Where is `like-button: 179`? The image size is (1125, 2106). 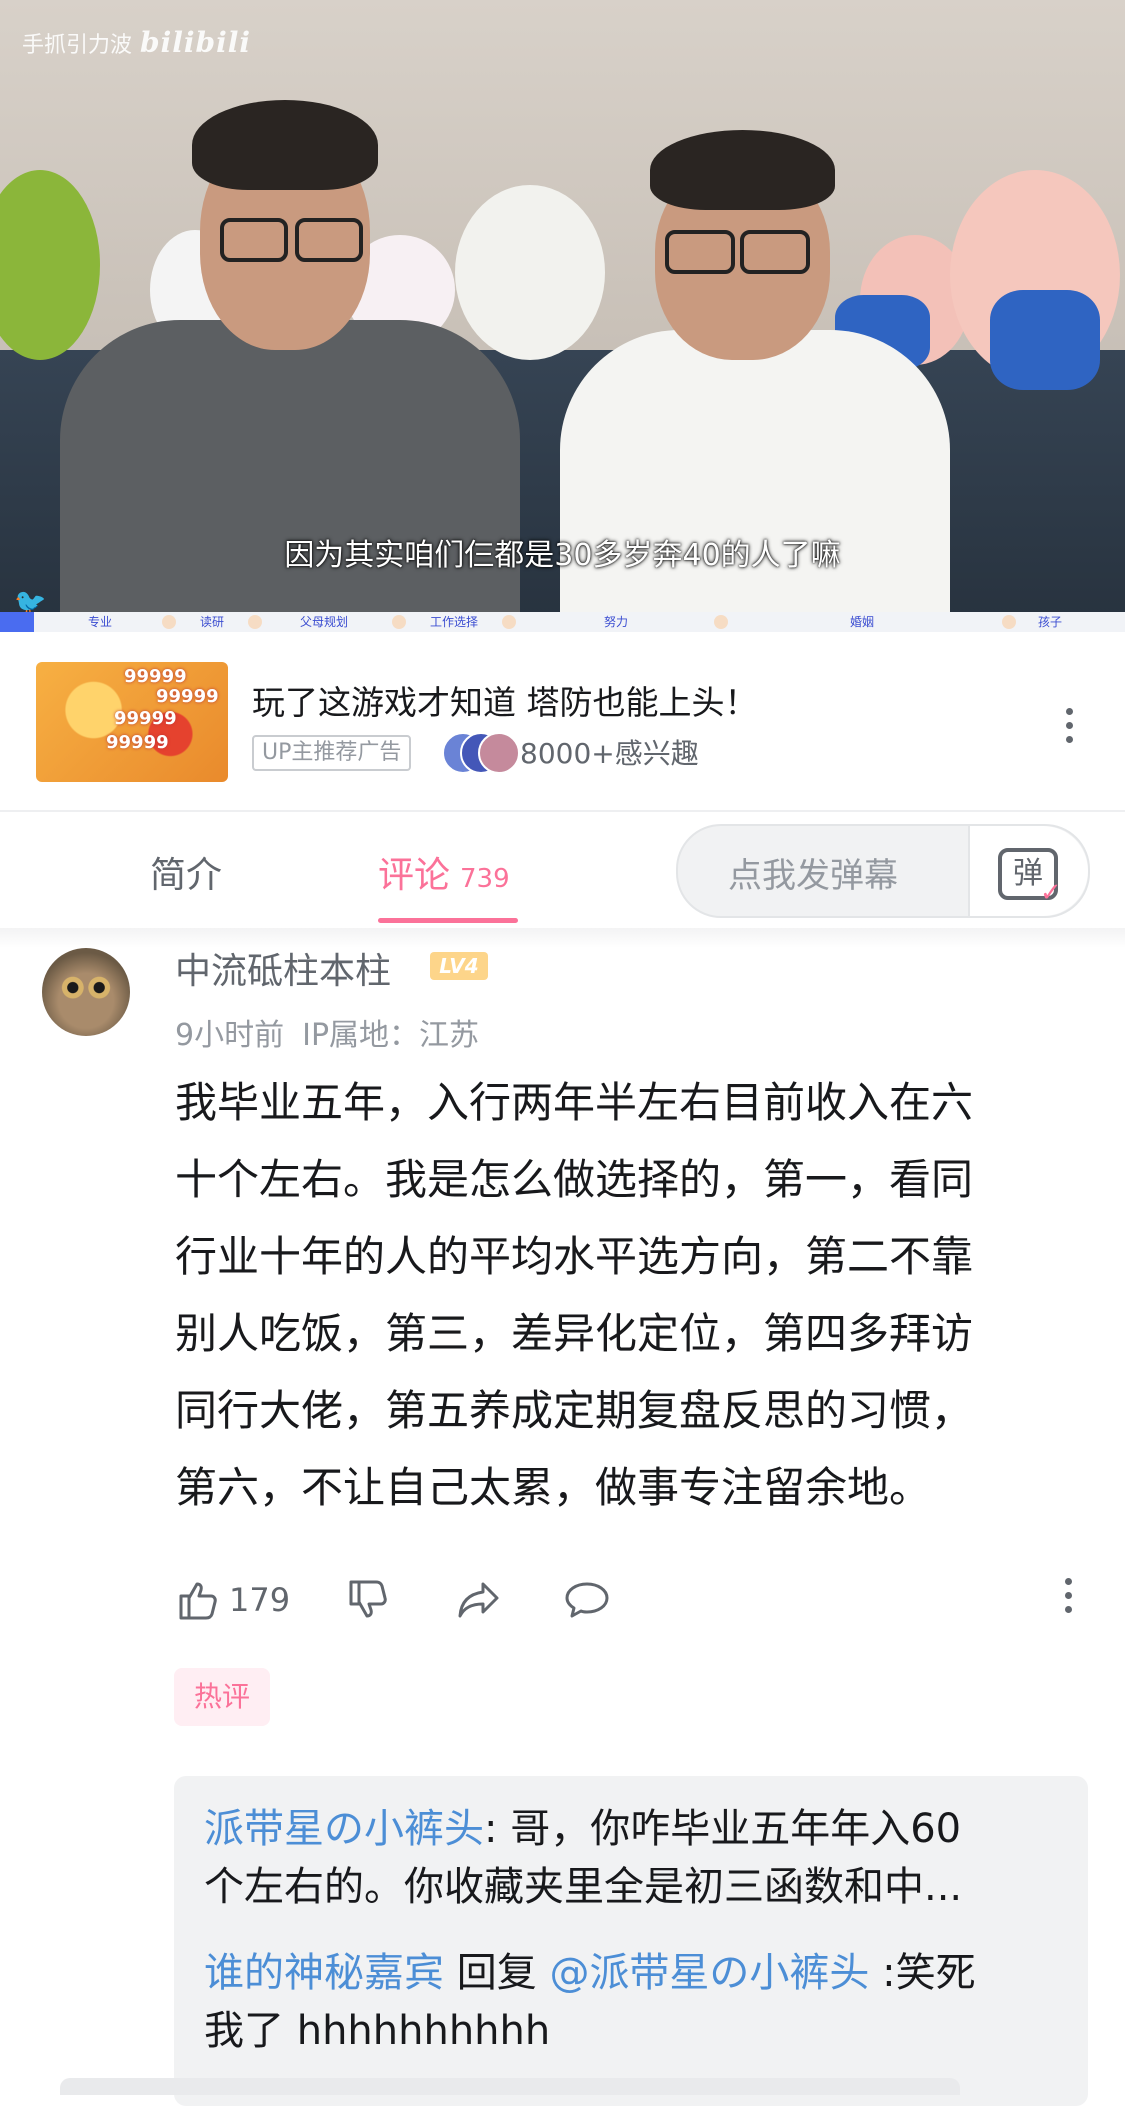
like-button: 179 is located at coordinates (232, 1600).